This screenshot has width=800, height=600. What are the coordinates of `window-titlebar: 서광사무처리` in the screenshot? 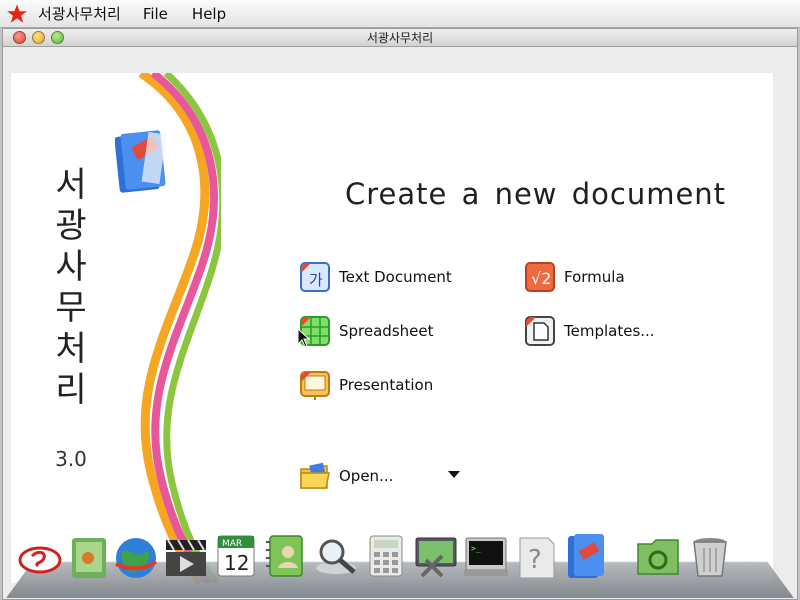 It's located at (400, 38).